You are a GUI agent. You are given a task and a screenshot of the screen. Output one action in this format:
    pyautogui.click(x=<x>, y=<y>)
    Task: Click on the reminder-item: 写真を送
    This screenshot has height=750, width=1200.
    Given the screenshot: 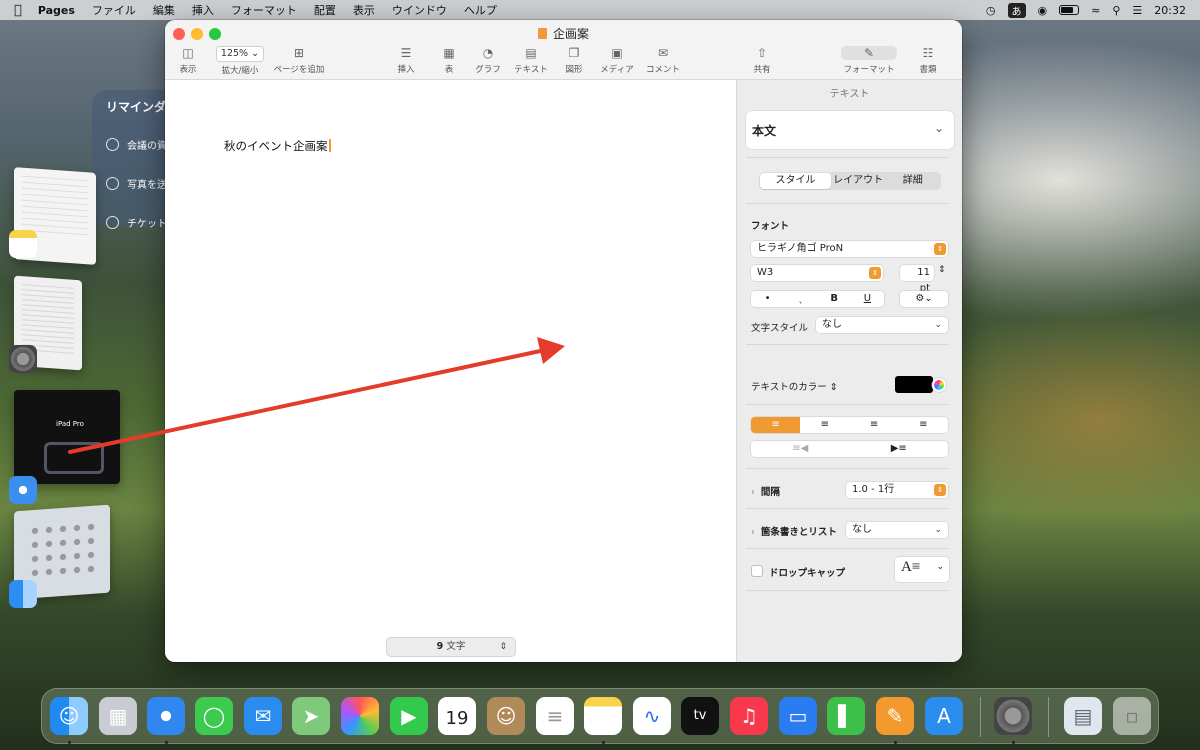 What is the action you would take?
    pyautogui.click(x=139, y=183)
    